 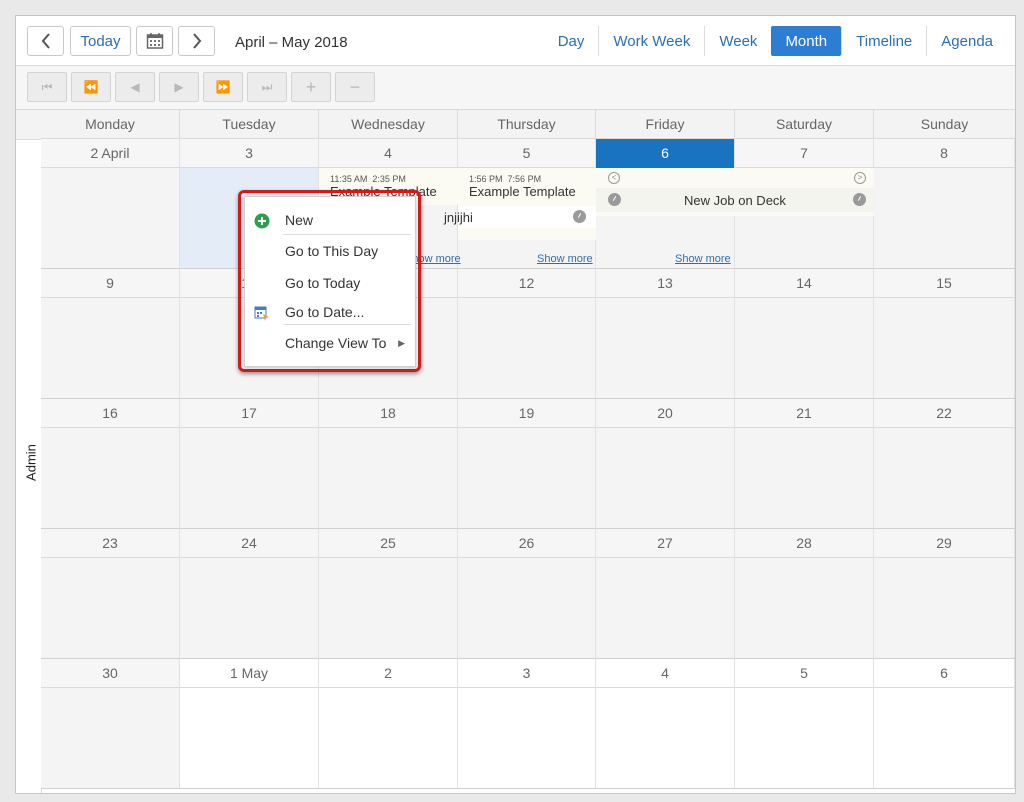 What do you see at coordinates (330, 283) in the screenshot?
I see `menu-item-go-to-today: Go to Today` at bounding box center [330, 283].